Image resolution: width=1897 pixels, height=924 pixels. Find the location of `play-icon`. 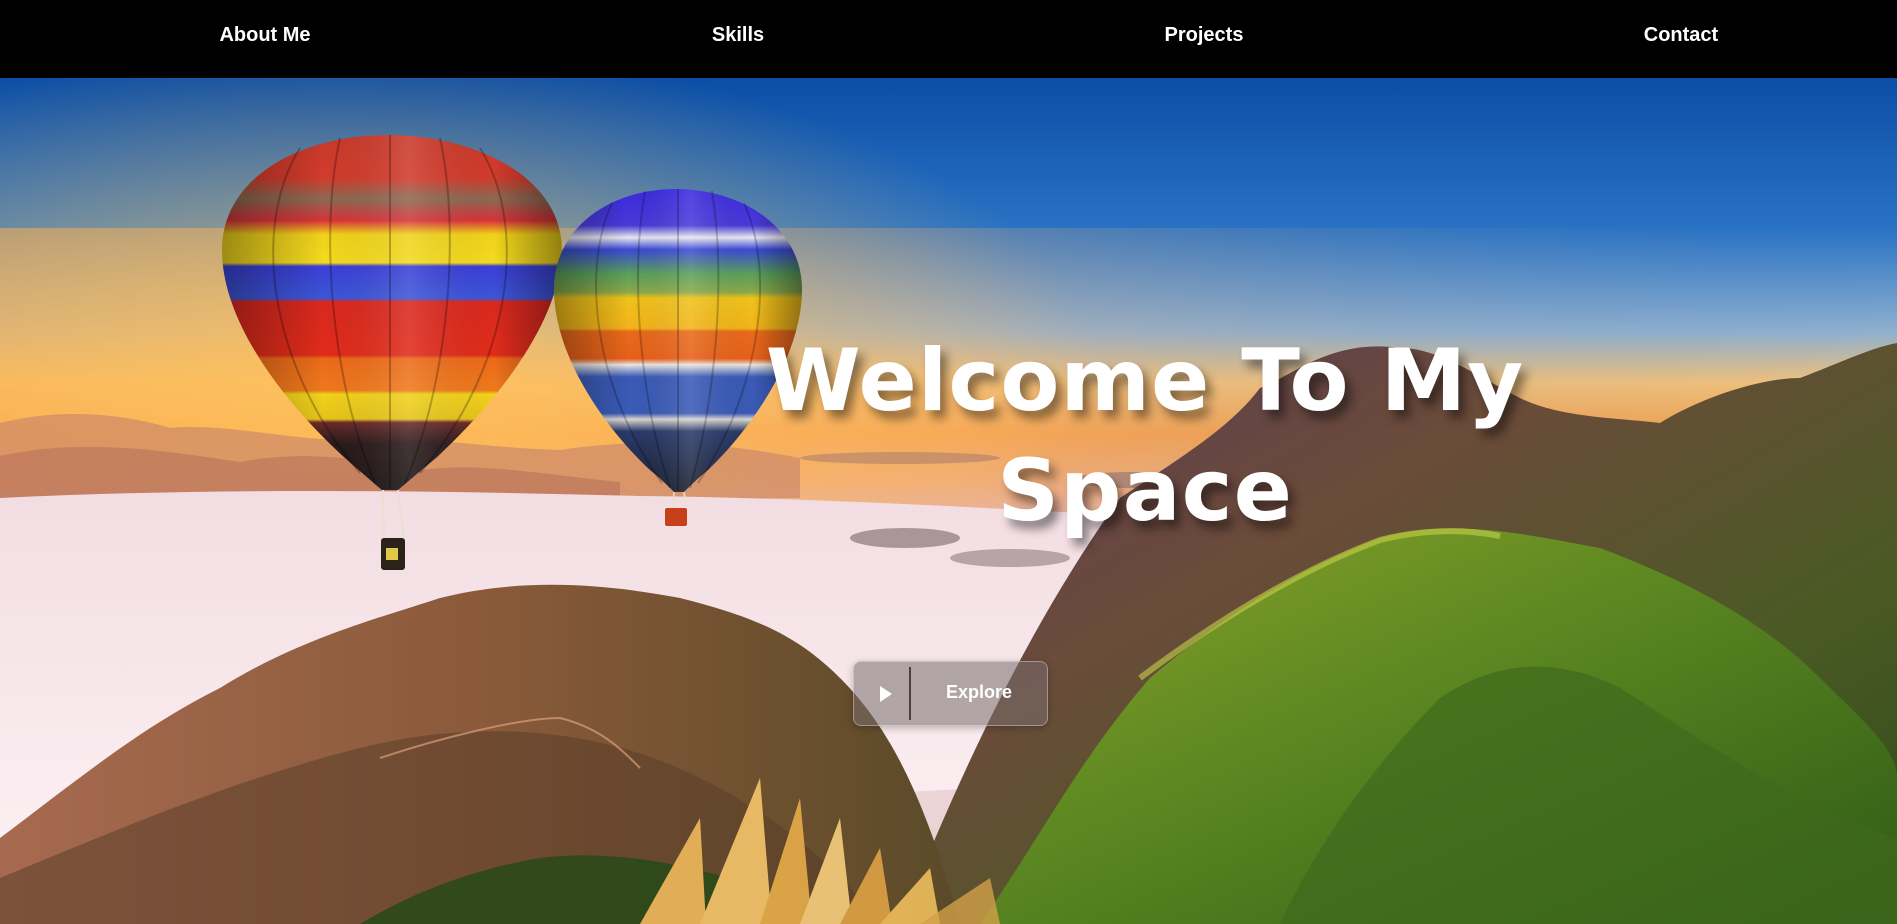

play-icon is located at coordinates (886, 694).